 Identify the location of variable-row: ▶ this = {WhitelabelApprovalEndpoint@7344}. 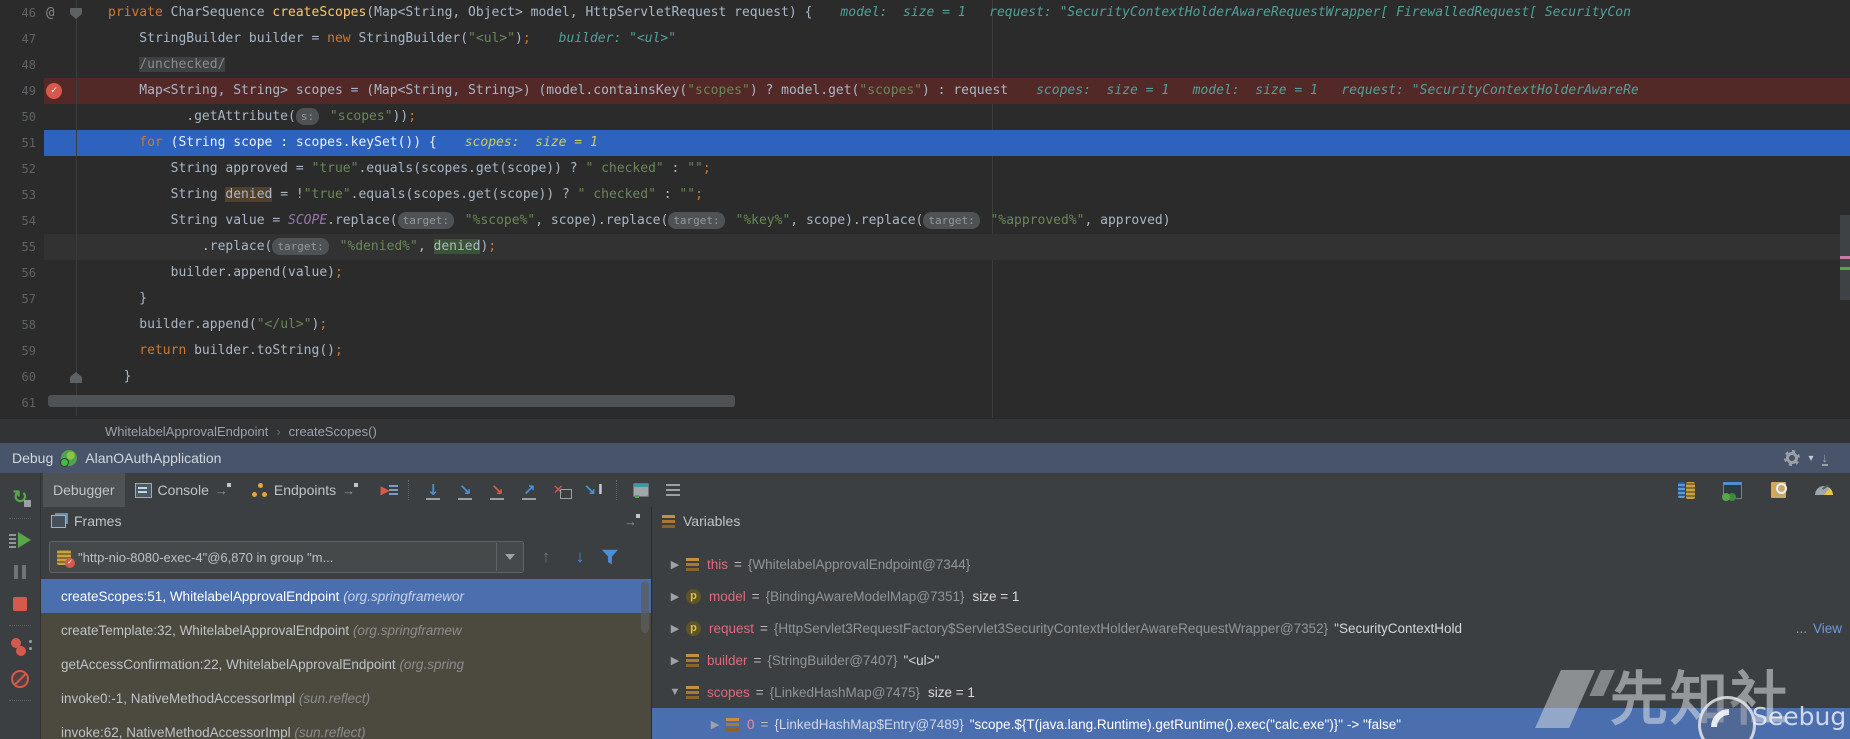
(1251, 564).